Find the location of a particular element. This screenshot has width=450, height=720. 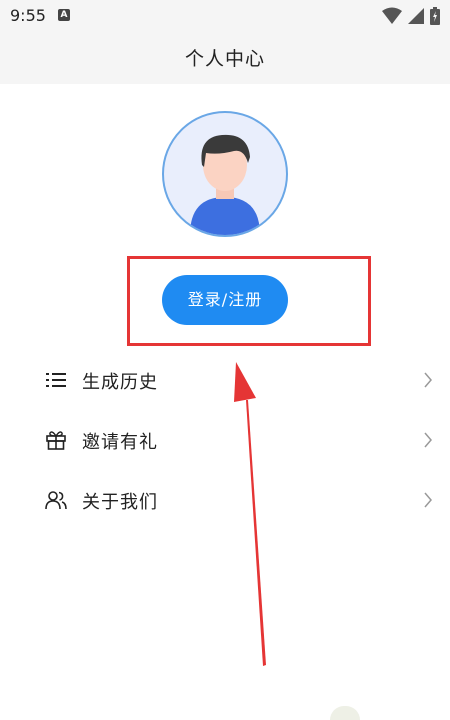

default-user-avatar-icon is located at coordinates (225, 184).